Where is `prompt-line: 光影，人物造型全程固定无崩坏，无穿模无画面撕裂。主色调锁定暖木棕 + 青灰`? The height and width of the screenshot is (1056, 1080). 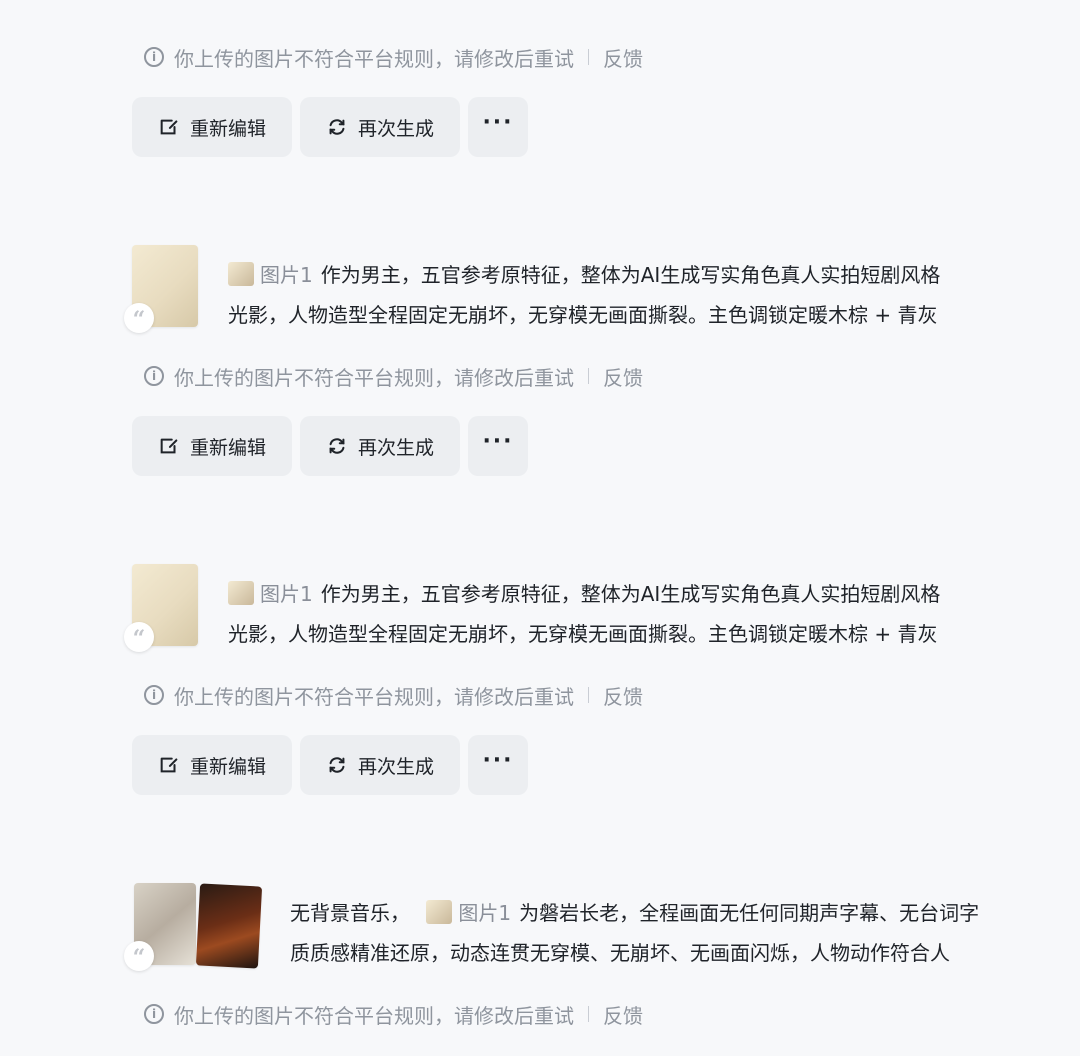
prompt-line: 光影，人物造型全程固定无崩坏，无穿模无画面撕裂。主色调锁定暖木棕 + 青灰 is located at coordinates (654, 5).